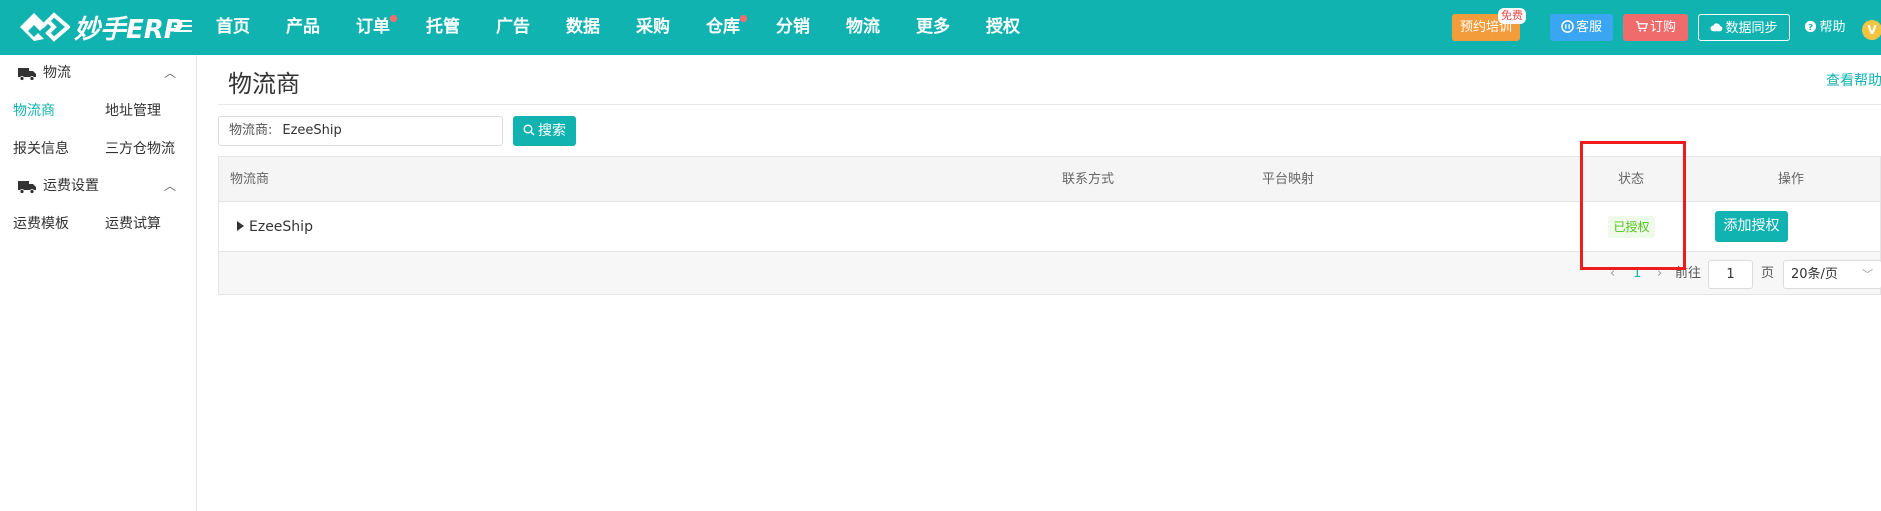  What do you see at coordinates (250, 179) in the screenshot?
I see `col-carrier: 物流商` at bounding box center [250, 179].